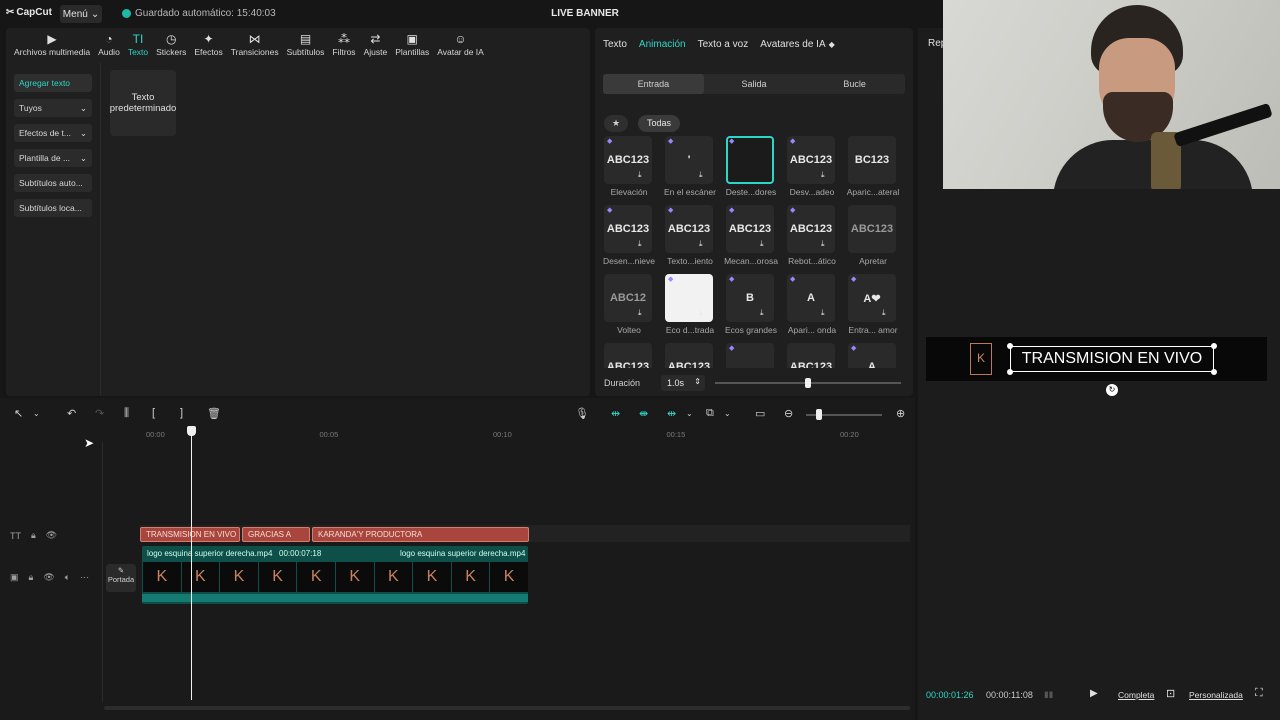 This screenshot has width=1280, height=720. What do you see at coordinates (126, 413) in the screenshot?
I see `split-icon: ⫼` at bounding box center [126, 413].